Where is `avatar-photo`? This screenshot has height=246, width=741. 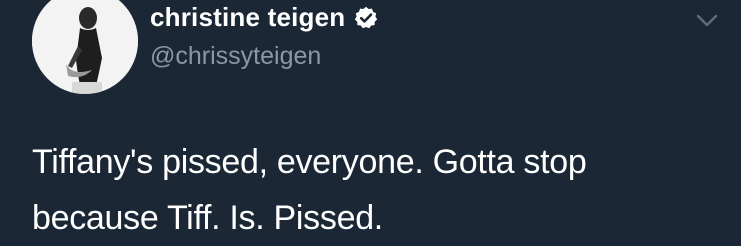
avatar-photo is located at coordinates (85, 47).